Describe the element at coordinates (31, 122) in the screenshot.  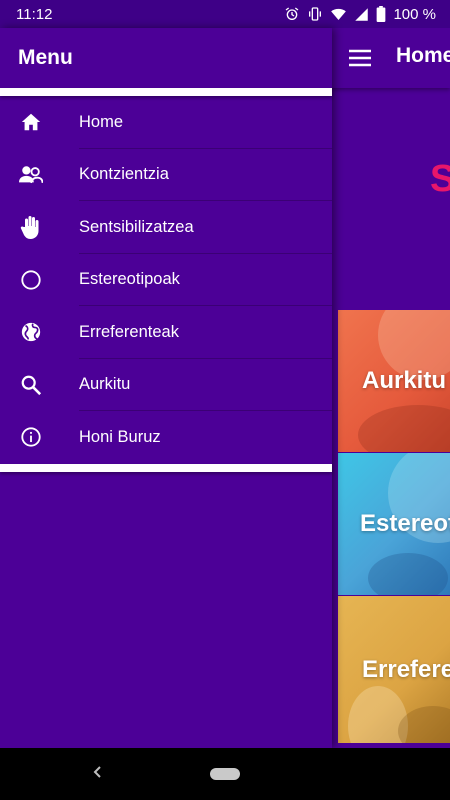
I see `home-icon` at that location.